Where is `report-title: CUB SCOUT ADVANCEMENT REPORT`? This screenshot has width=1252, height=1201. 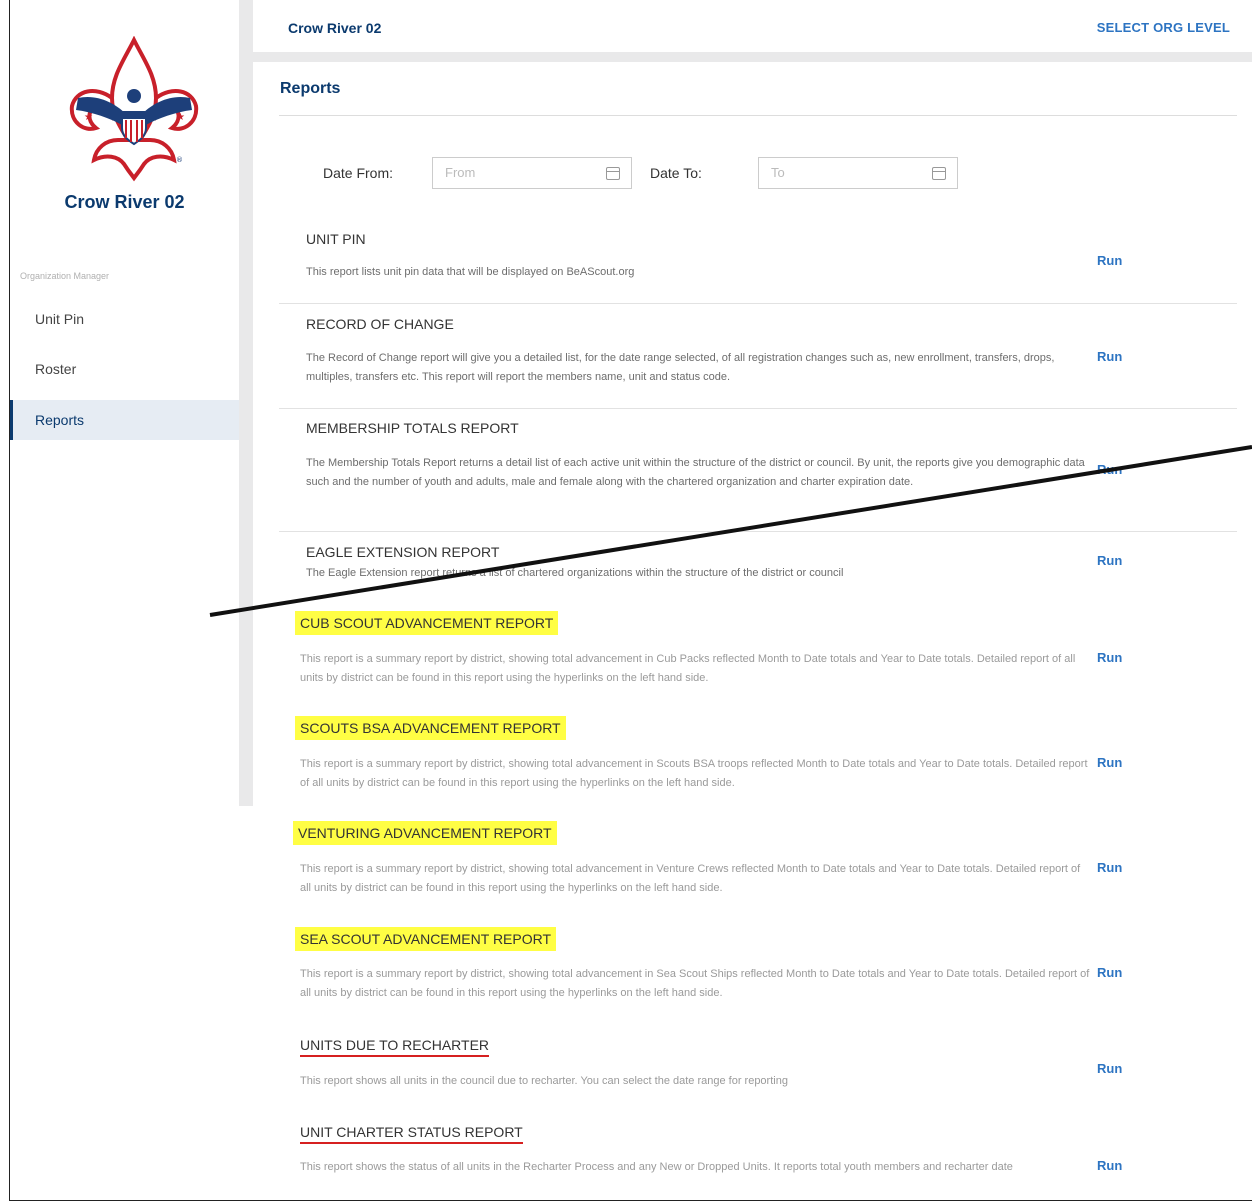 report-title: CUB SCOUT ADVANCEMENT REPORT is located at coordinates (427, 623).